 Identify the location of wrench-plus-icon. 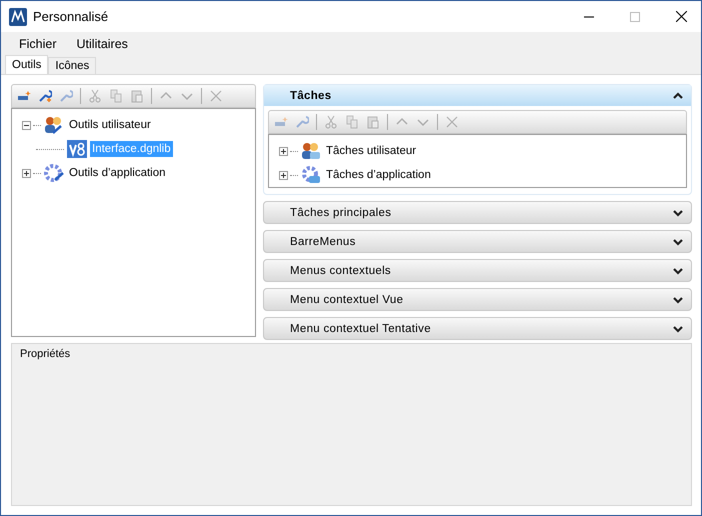
(45, 96).